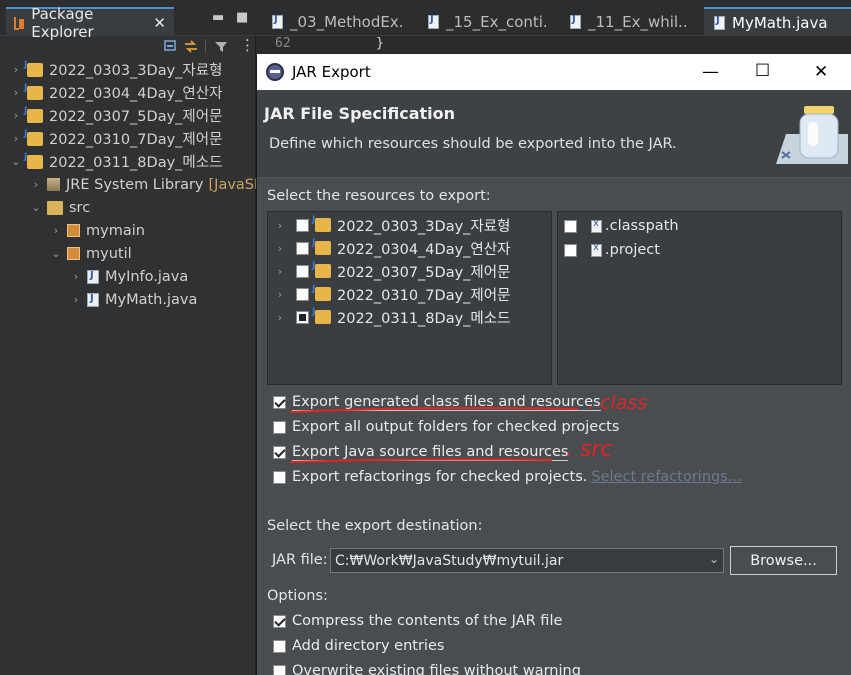  I want to click on library-icon, so click(53, 184).